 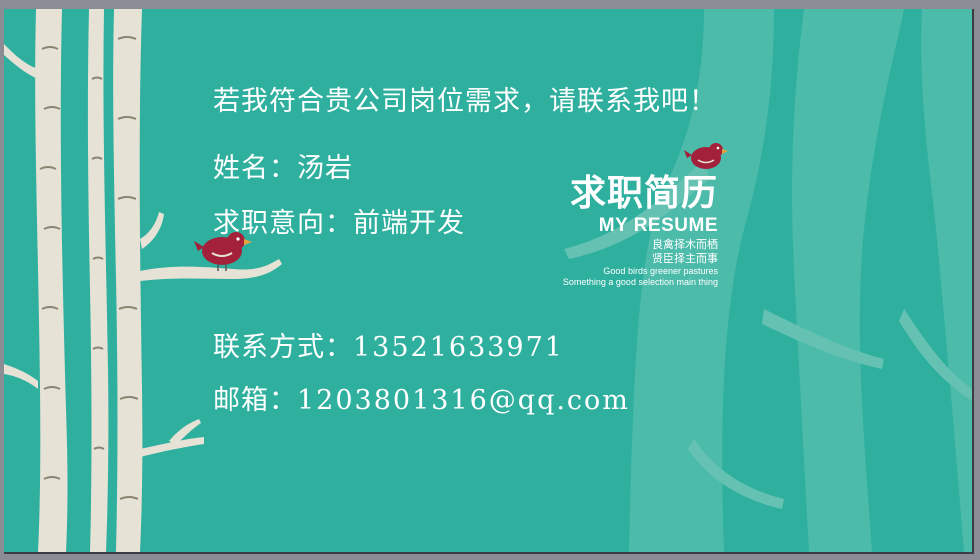 What do you see at coordinates (325, 168) in the screenshot?
I see `name-value: 汤岩` at bounding box center [325, 168].